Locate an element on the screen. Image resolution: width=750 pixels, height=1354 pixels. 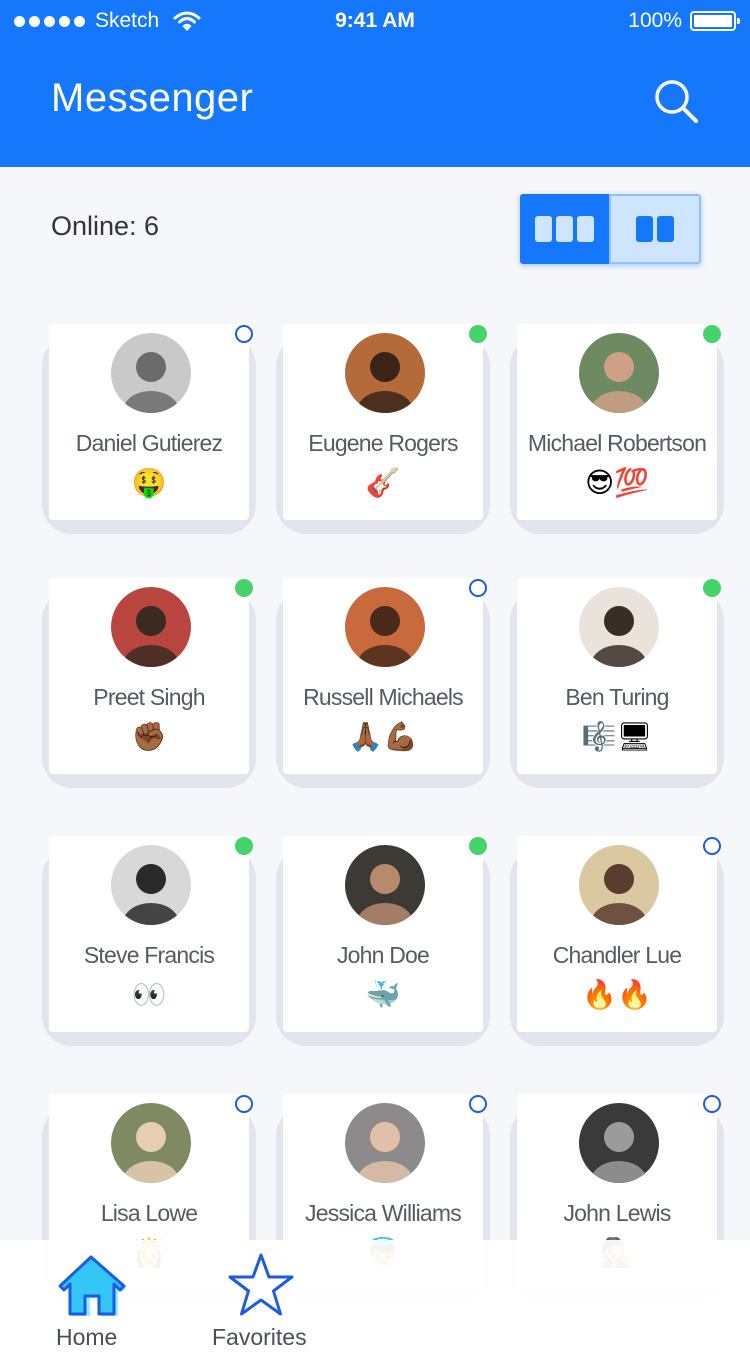
card-body: Daniel Gutierez 🤑 is located at coordinates (149, 422).